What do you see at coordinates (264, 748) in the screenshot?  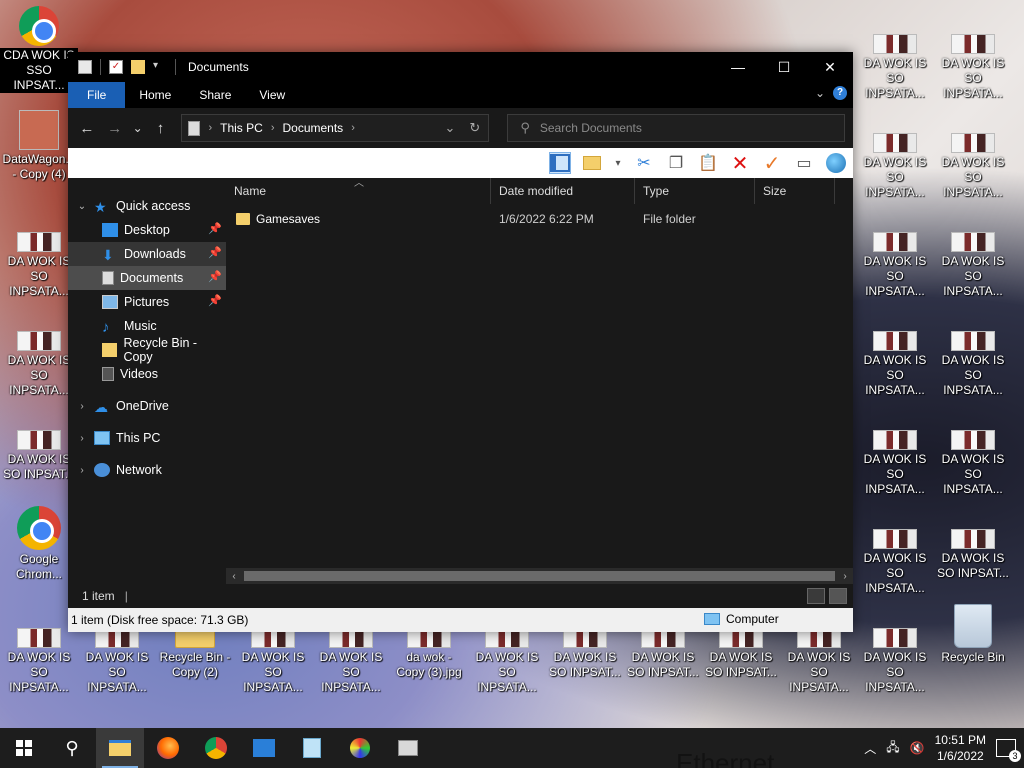 I see `taskbar-media-app` at bounding box center [264, 748].